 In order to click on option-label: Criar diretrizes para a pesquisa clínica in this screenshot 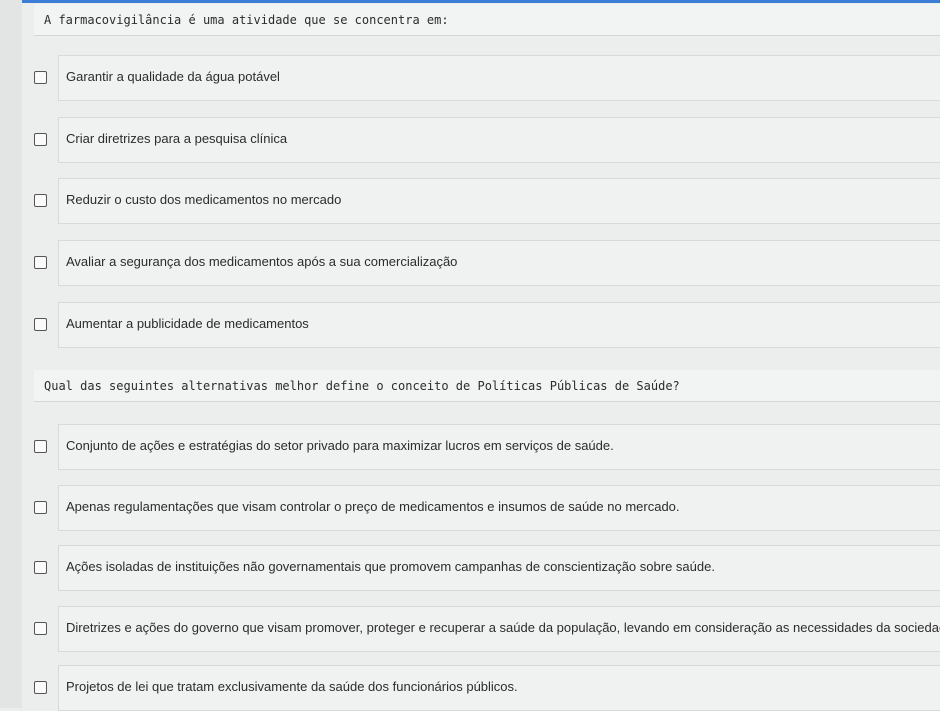, I will do `click(177, 138)`.